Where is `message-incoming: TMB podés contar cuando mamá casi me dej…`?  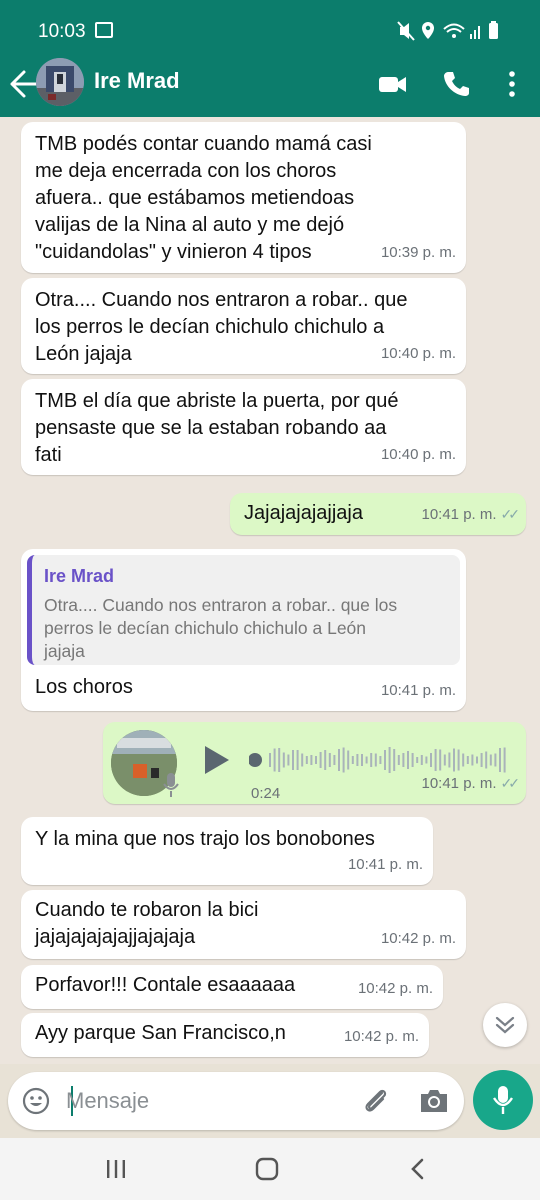 message-incoming: TMB podés contar cuando mamá casi me dej… is located at coordinates (243, 197).